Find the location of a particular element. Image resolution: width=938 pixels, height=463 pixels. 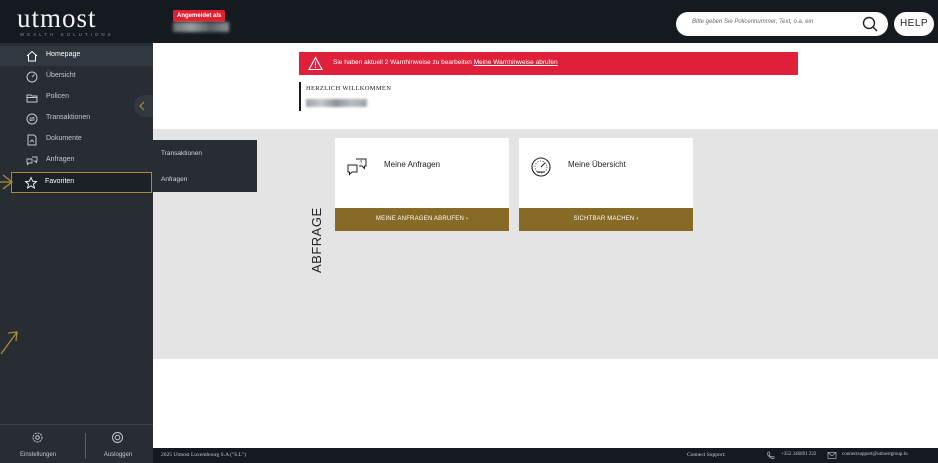

sidebar-item-label: Favoriten is located at coordinates (60, 181).